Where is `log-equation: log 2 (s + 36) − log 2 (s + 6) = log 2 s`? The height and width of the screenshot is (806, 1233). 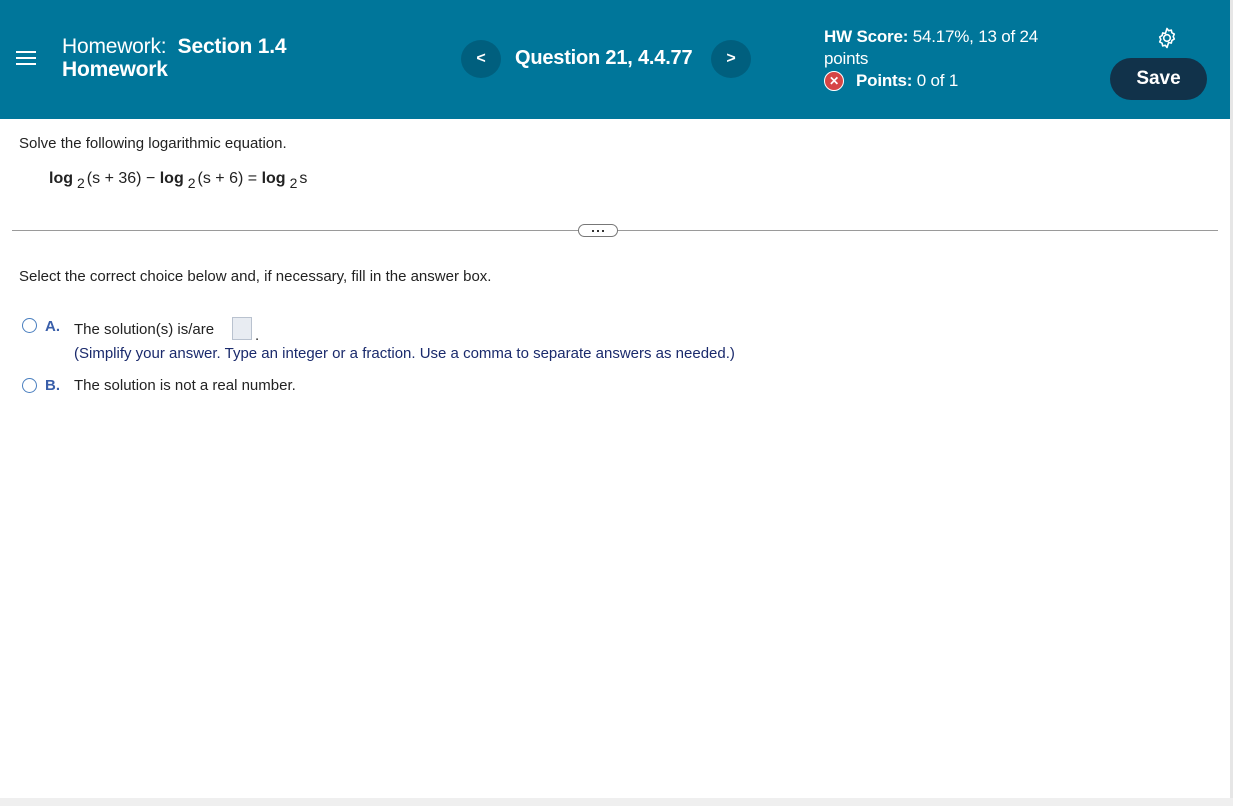
log-equation: log 2 (s + 36) − log 2 (s + 6) = log 2 s is located at coordinates (178, 180).